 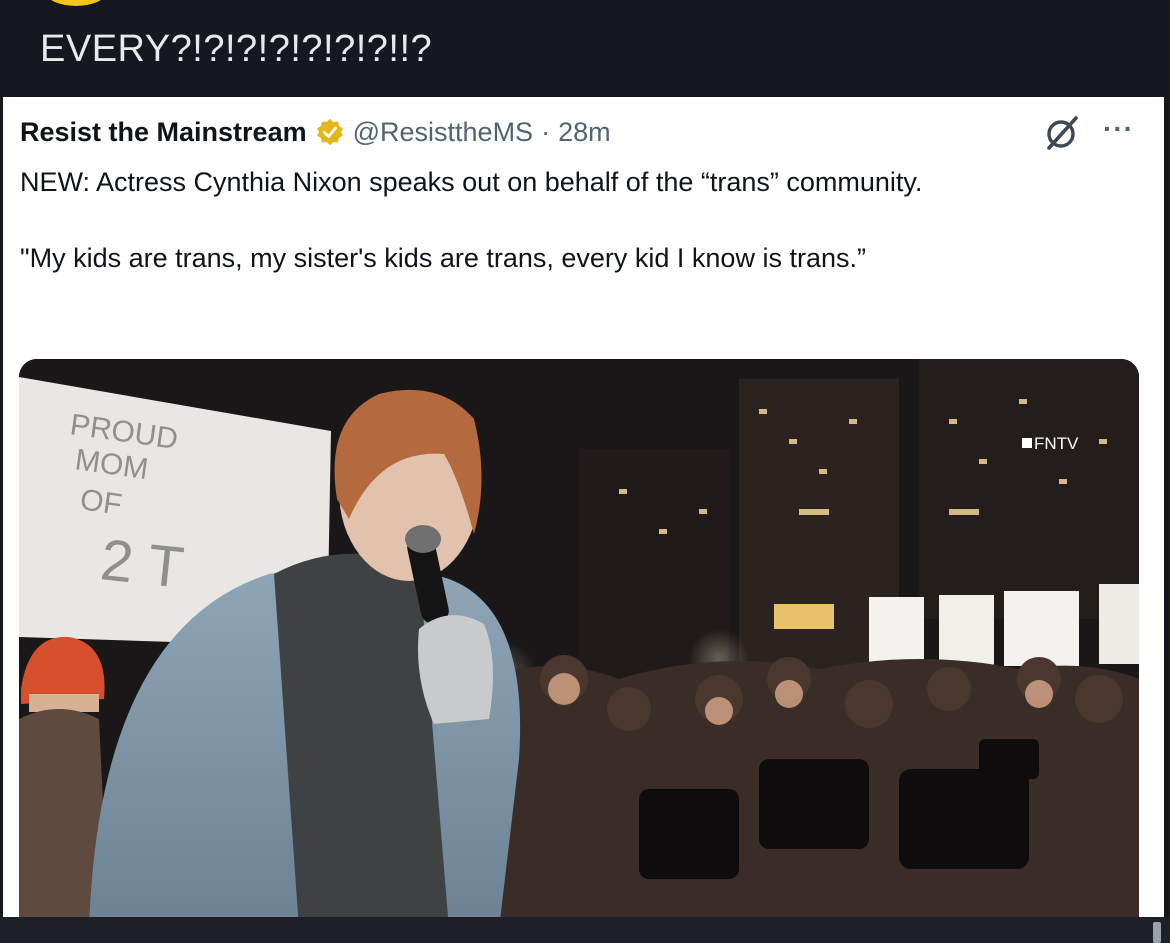 What do you see at coordinates (76, 3) in the screenshot?
I see `poster-avatar` at bounding box center [76, 3].